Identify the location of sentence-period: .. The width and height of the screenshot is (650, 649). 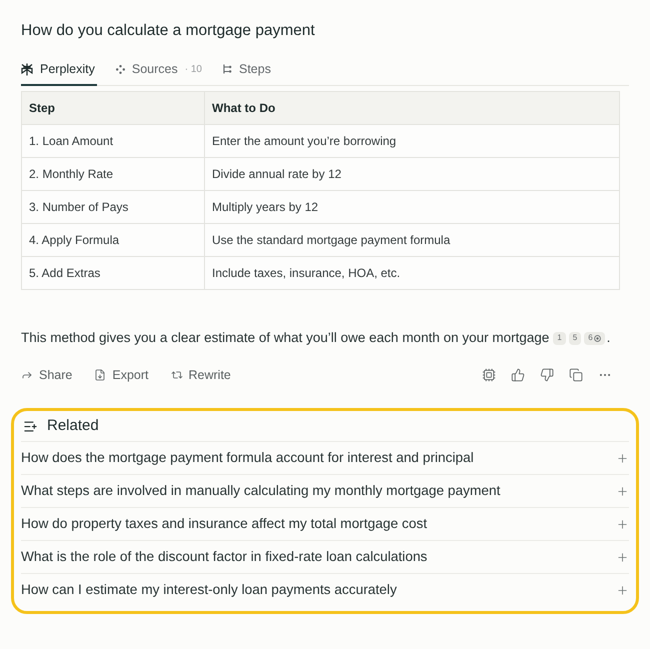
(608, 338).